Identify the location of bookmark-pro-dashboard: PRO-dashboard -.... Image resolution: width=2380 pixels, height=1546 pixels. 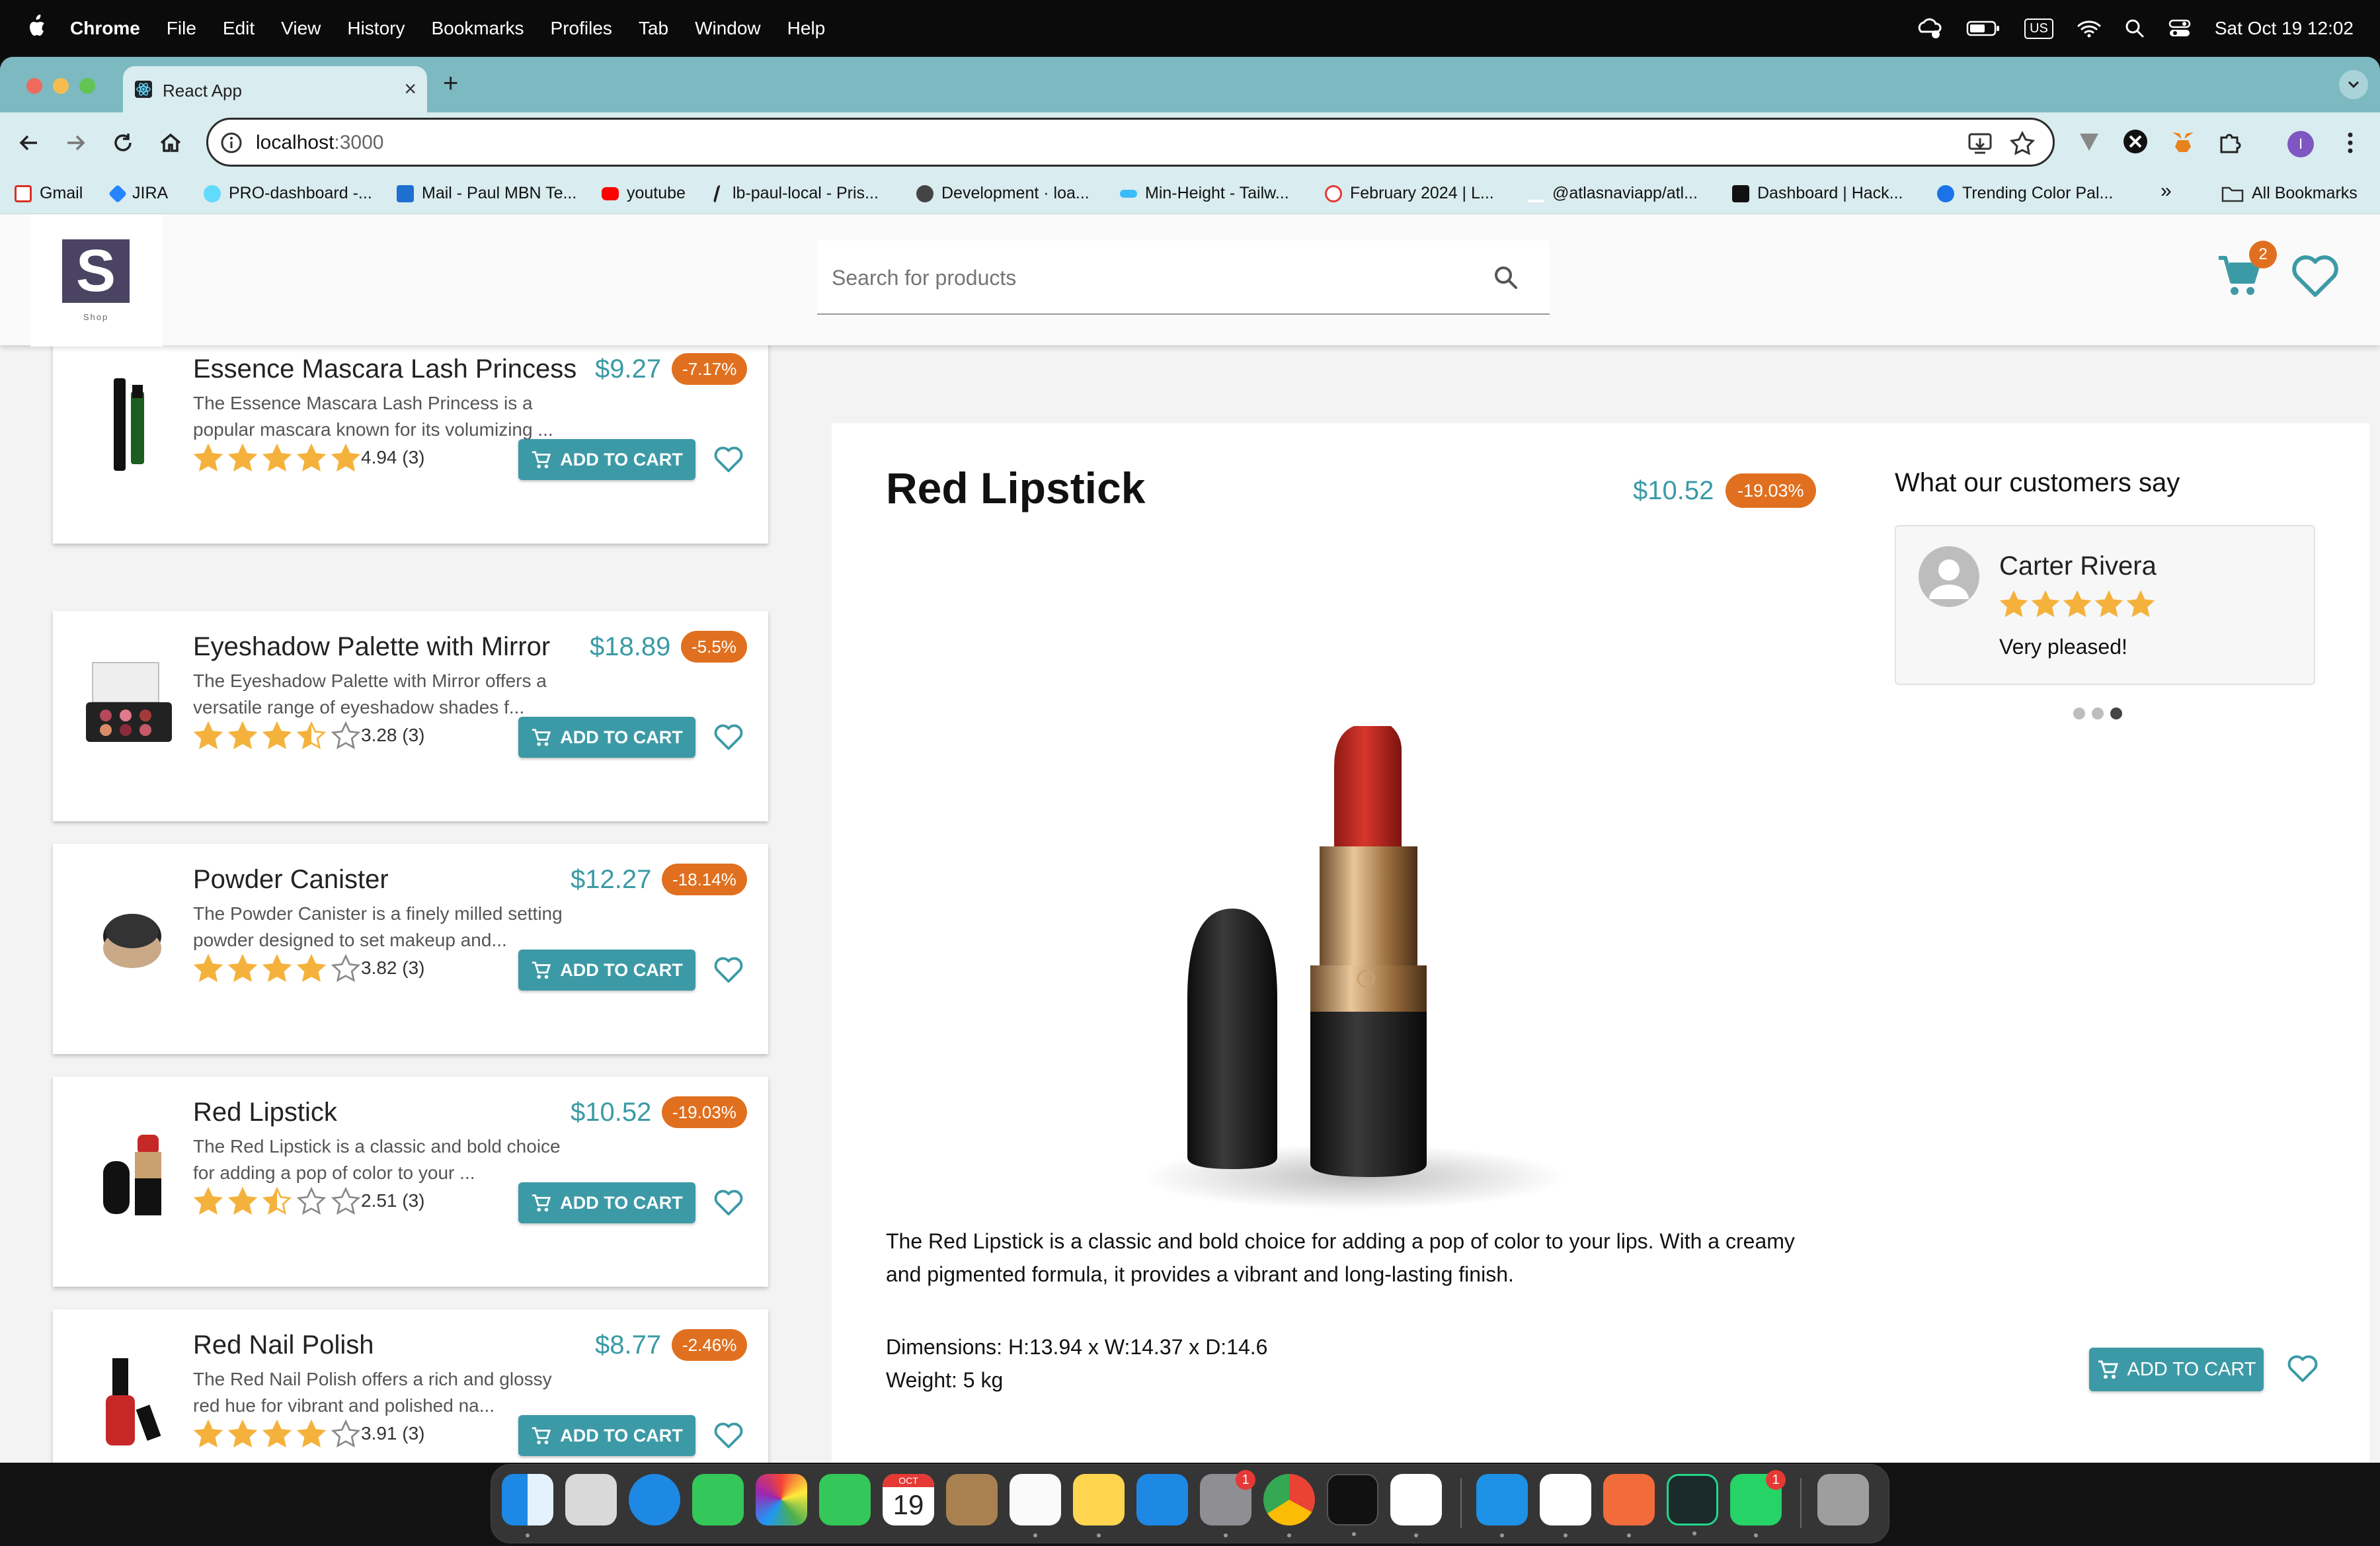
(288, 193).